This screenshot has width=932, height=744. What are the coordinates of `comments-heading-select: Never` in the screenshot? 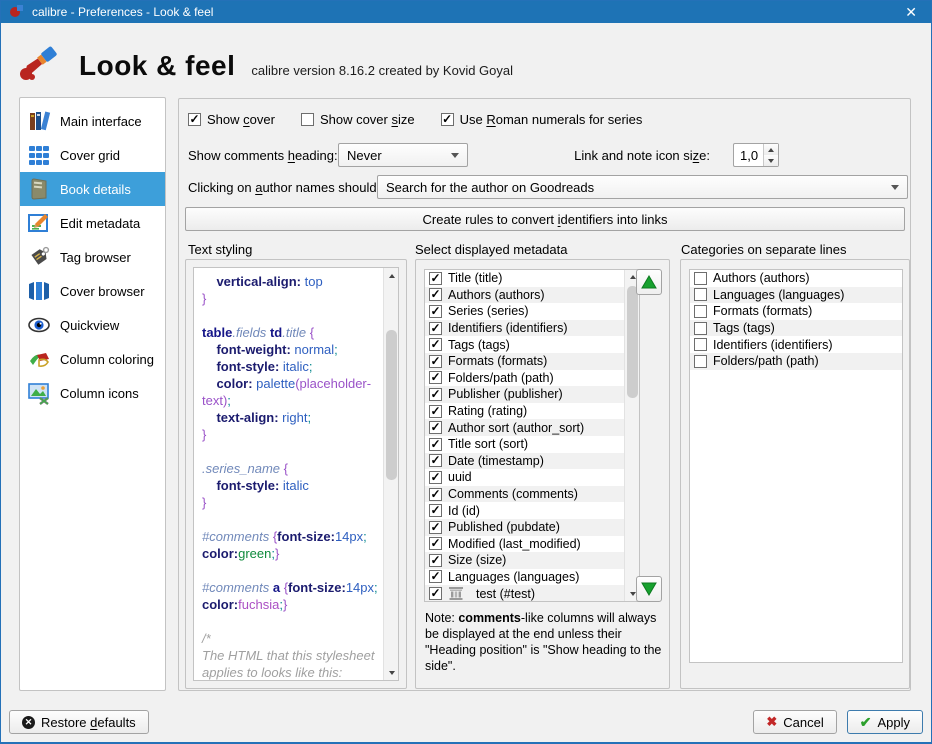 It's located at (403, 155).